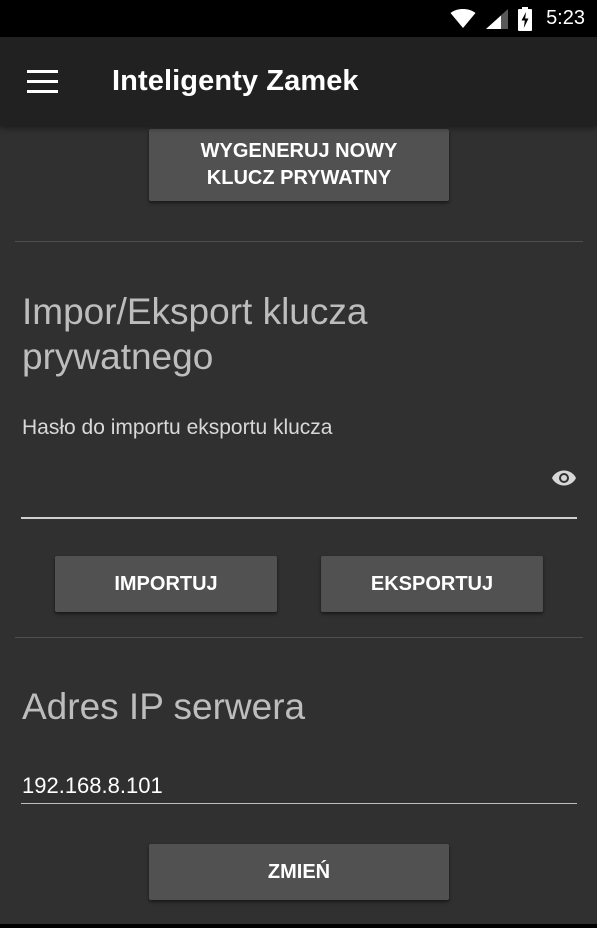  What do you see at coordinates (177, 427) in the screenshot?
I see `password-field-label: Hasło do importu eksportu klucza` at bounding box center [177, 427].